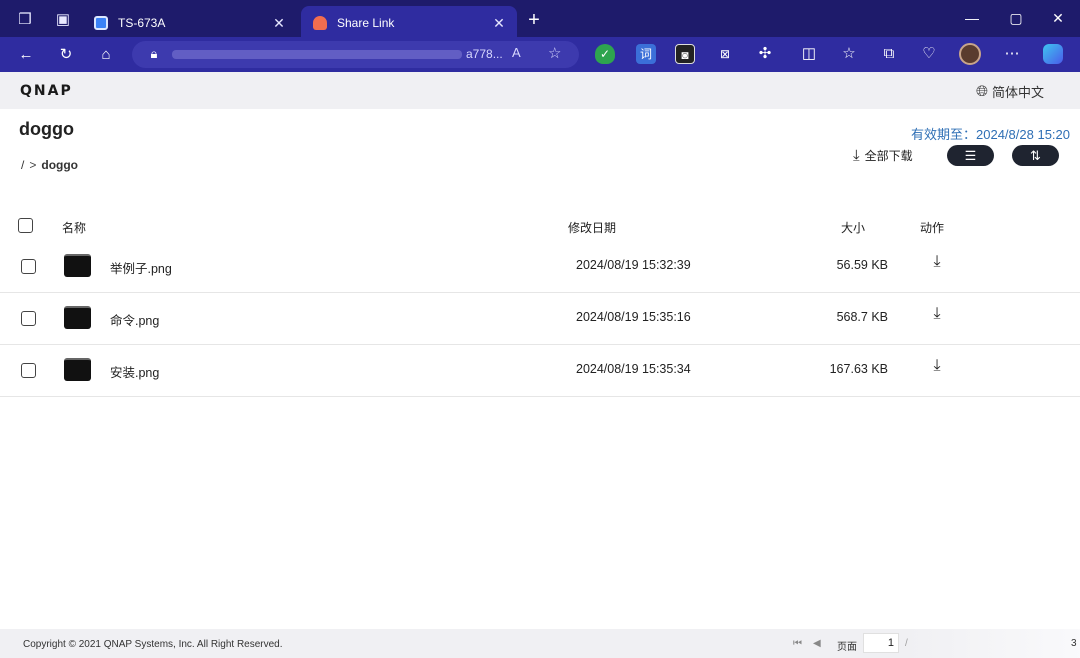 Image resolution: width=1080 pixels, height=658 pixels. I want to click on download-all-button: ⤓ 全部下载, so click(883, 155).